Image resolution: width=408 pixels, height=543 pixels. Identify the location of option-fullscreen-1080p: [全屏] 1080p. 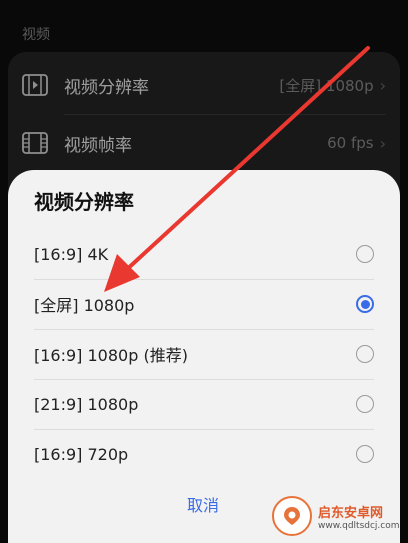
(204, 304).